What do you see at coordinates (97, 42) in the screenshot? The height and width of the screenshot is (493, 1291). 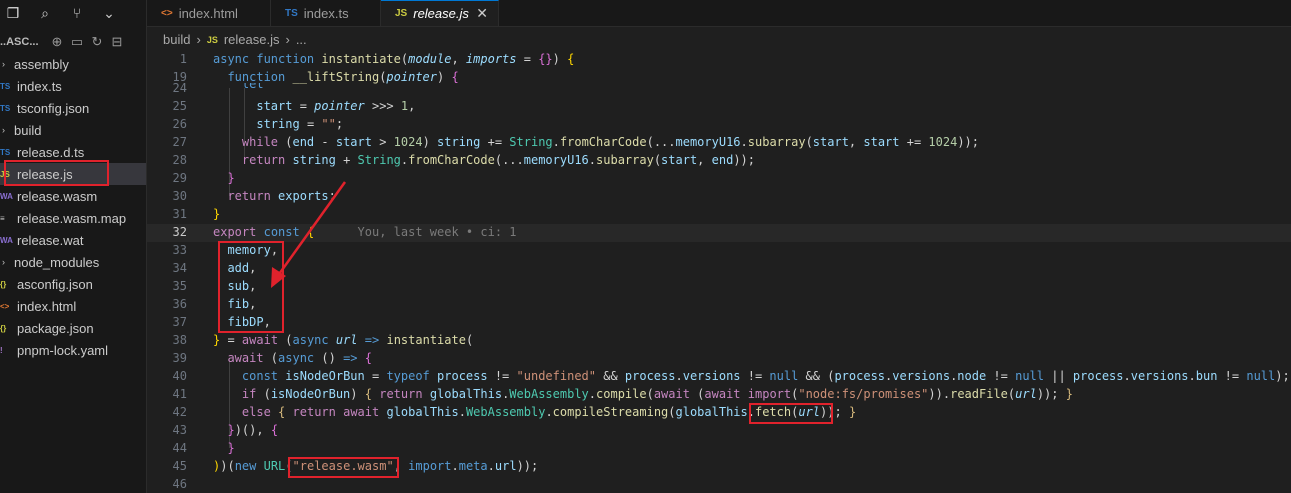 I see `refresh-icon: ↻` at bounding box center [97, 42].